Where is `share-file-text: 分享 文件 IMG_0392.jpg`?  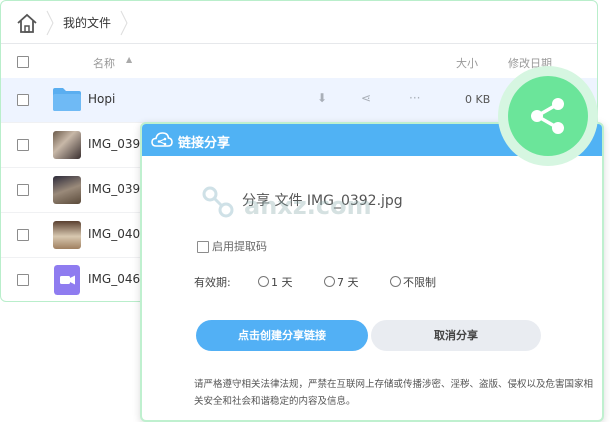
share-file-text: 分享 文件 IMG_0392.jpg is located at coordinates (322, 201).